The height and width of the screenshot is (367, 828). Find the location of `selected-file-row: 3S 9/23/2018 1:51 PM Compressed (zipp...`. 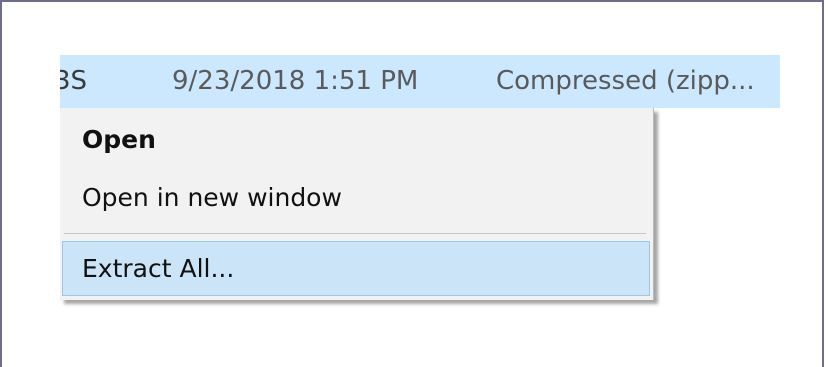

selected-file-row: 3S 9/23/2018 1:51 PM Compressed (zipp... is located at coordinates (420, 81).